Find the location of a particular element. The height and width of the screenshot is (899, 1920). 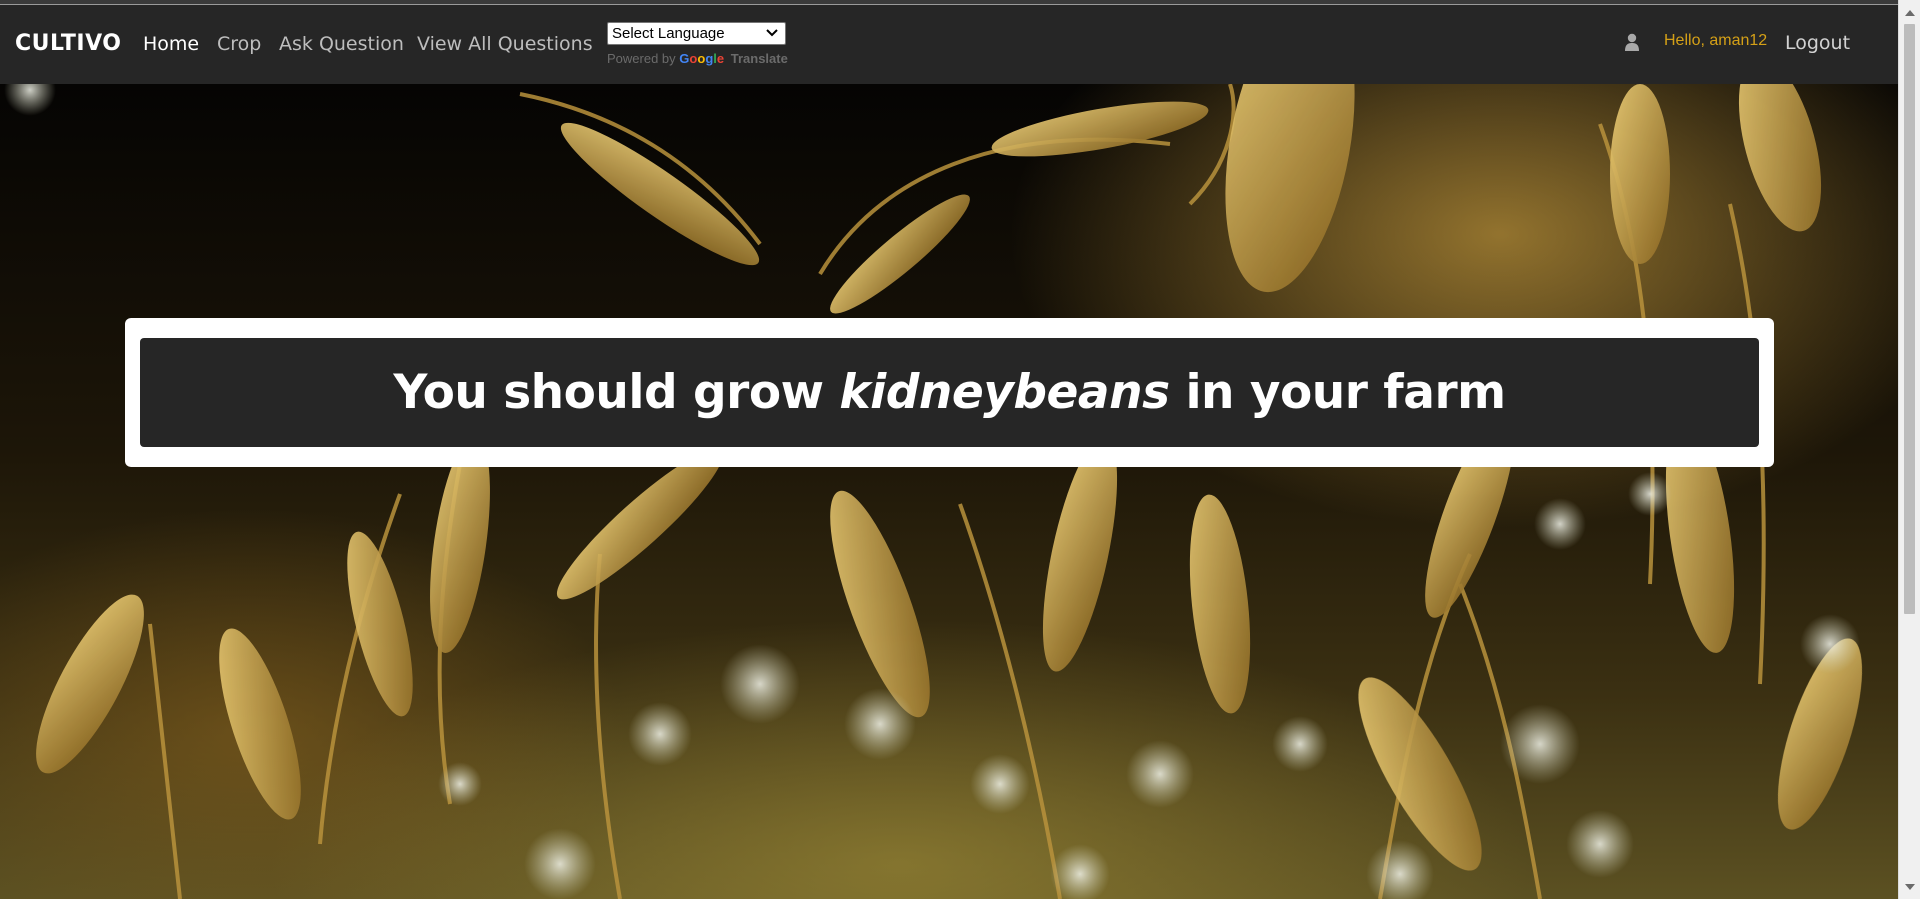

scrollbar-thumb is located at coordinates (1909, 319).